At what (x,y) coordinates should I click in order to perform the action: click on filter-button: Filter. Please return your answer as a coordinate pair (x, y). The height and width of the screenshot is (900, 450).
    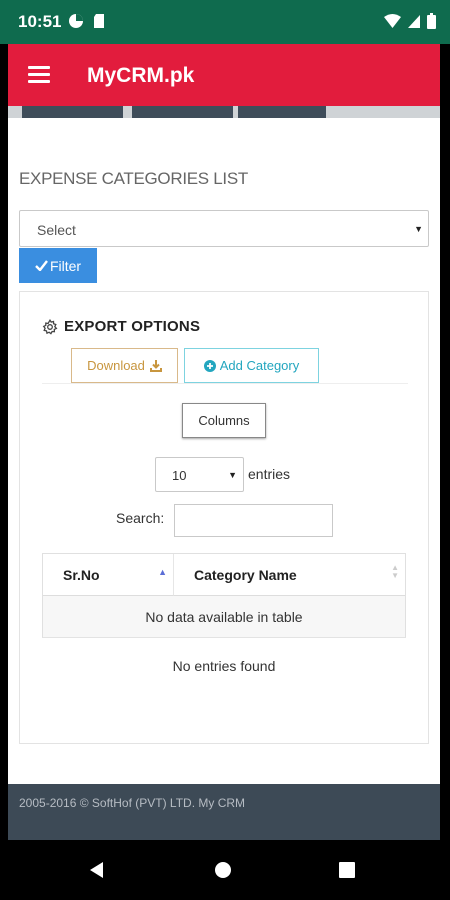
    Looking at the image, I should click on (58, 265).